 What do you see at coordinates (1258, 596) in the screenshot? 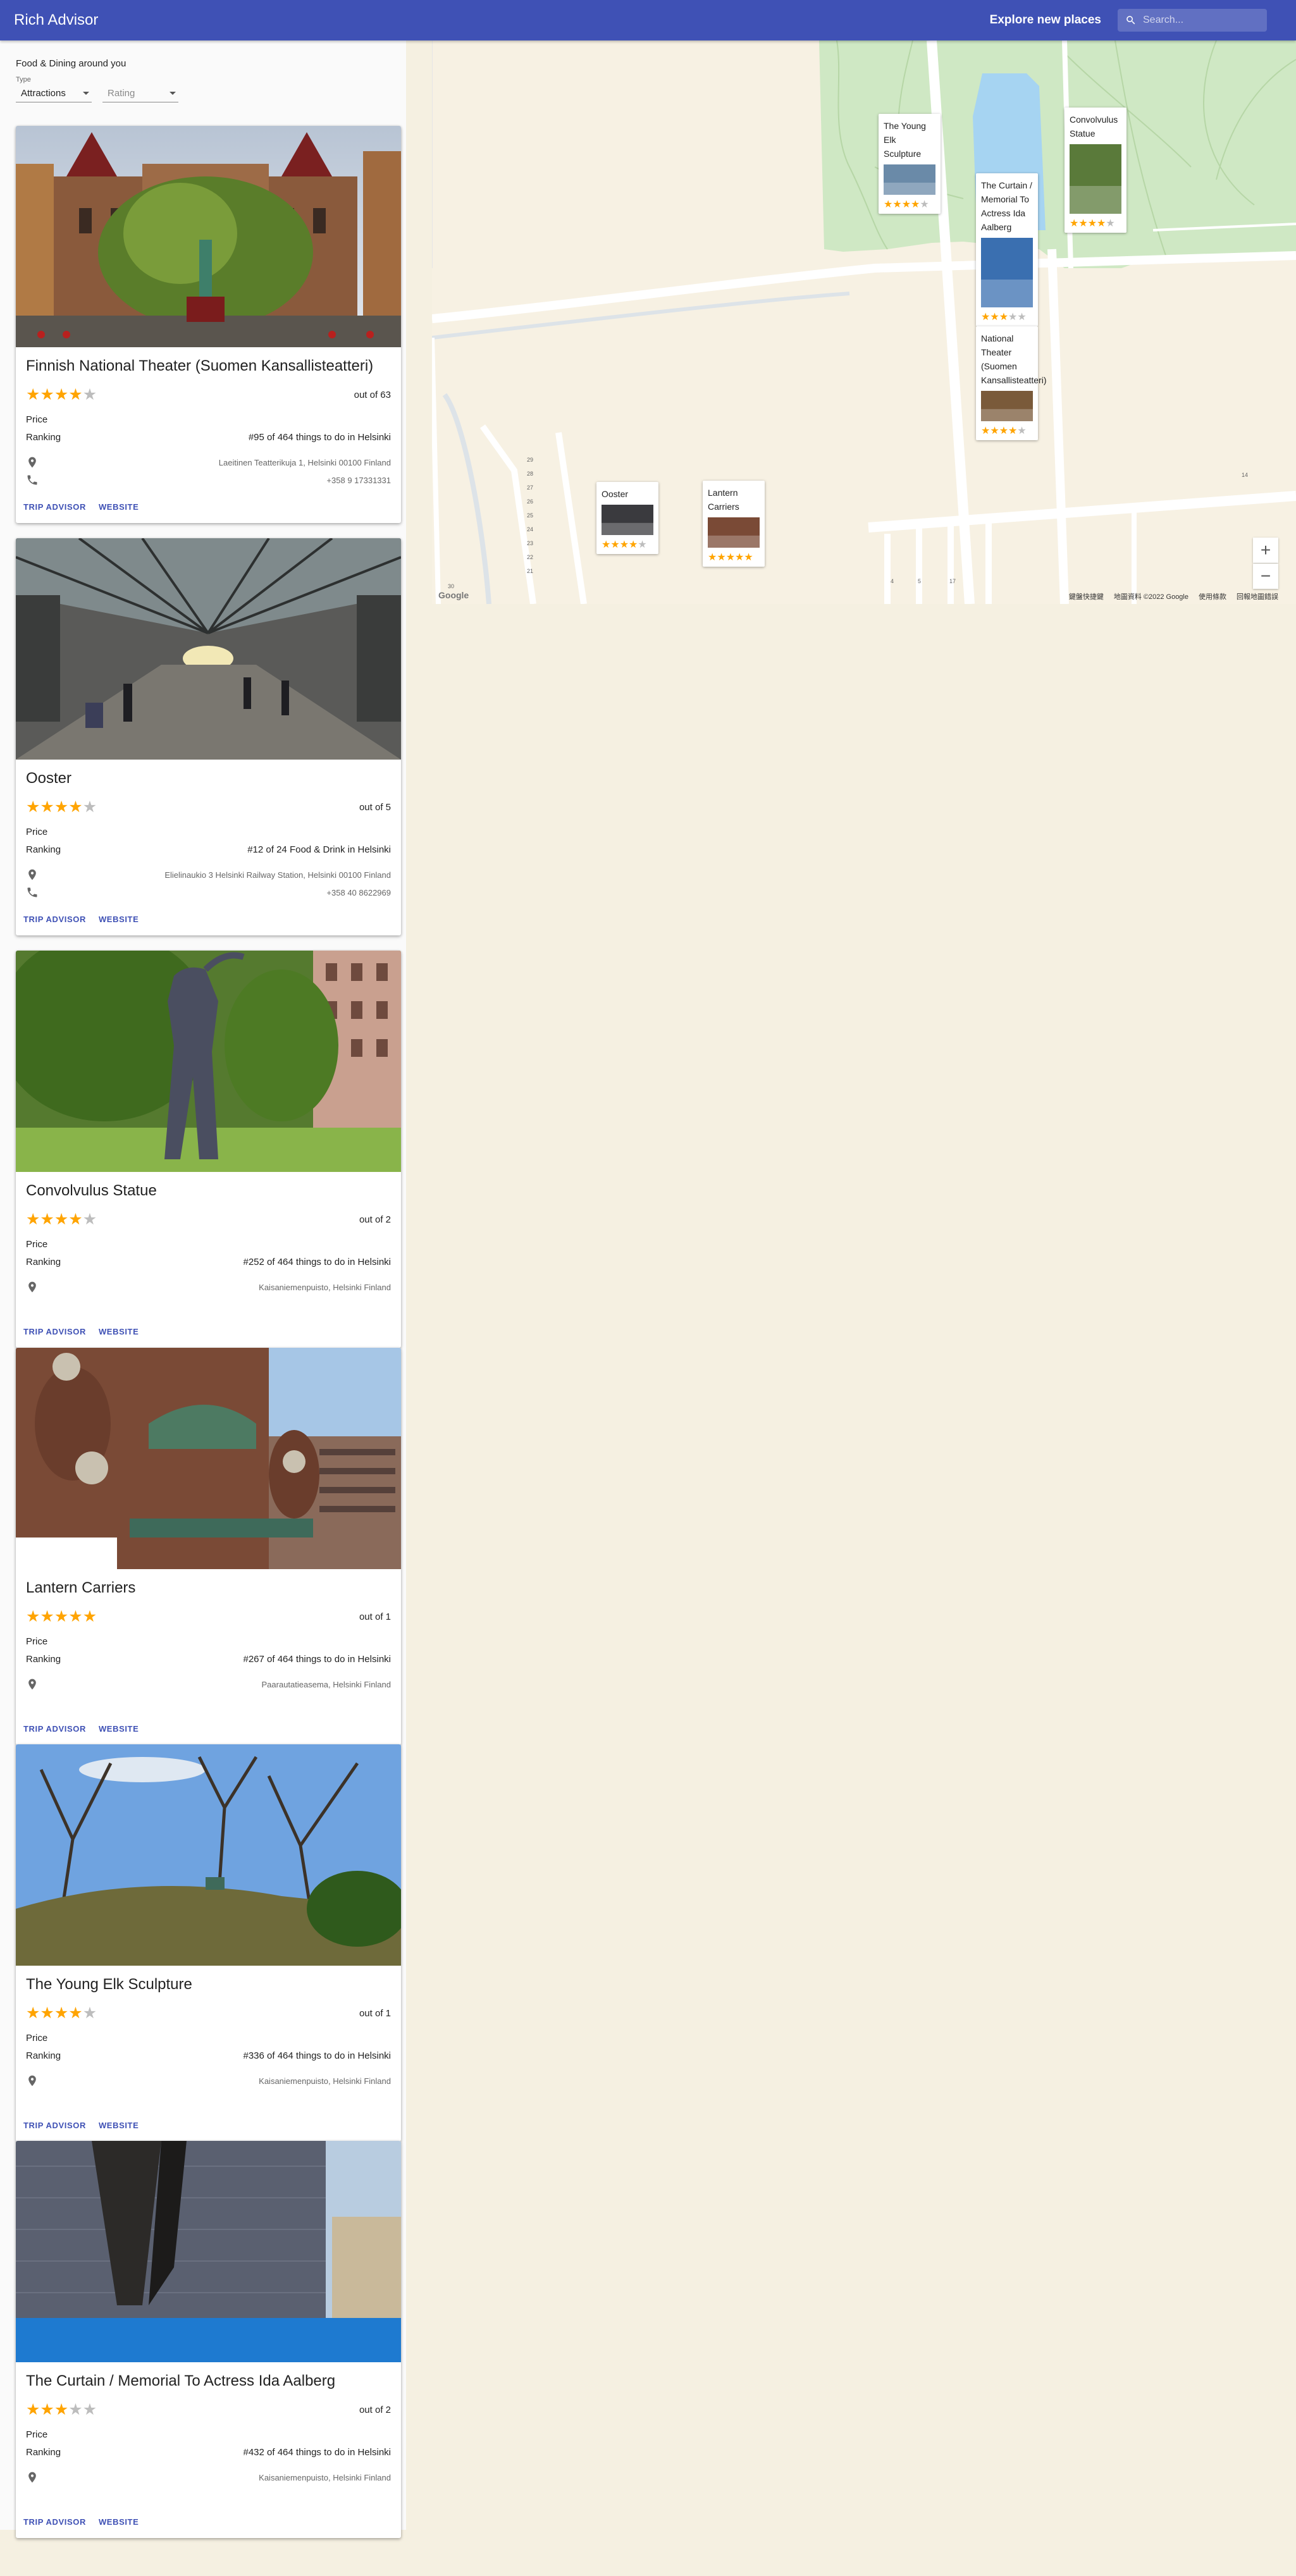
I see `report-error-link: 回報地圖錯誤` at bounding box center [1258, 596].